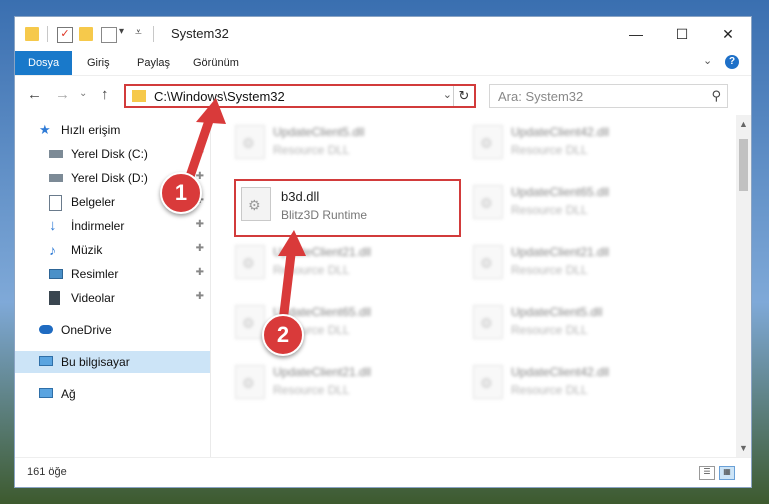 The width and height of the screenshot is (769, 504). What do you see at coordinates (45, 129) in the screenshot?
I see `star-icon: ★` at bounding box center [45, 129].